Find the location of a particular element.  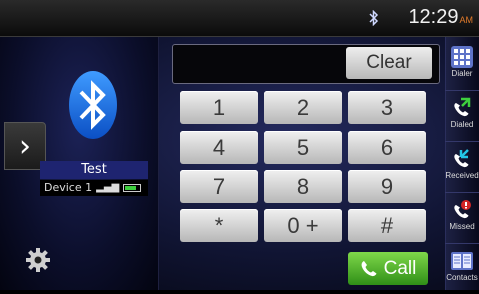

key-6: 6 is located at coordinates (387, 147).